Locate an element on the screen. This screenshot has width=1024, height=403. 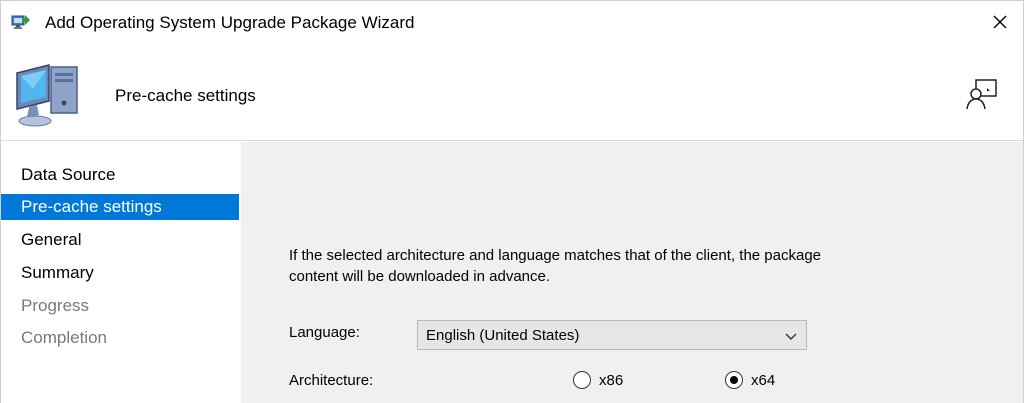
radio-label-x86: x86 is located at coordinates (611, 380).